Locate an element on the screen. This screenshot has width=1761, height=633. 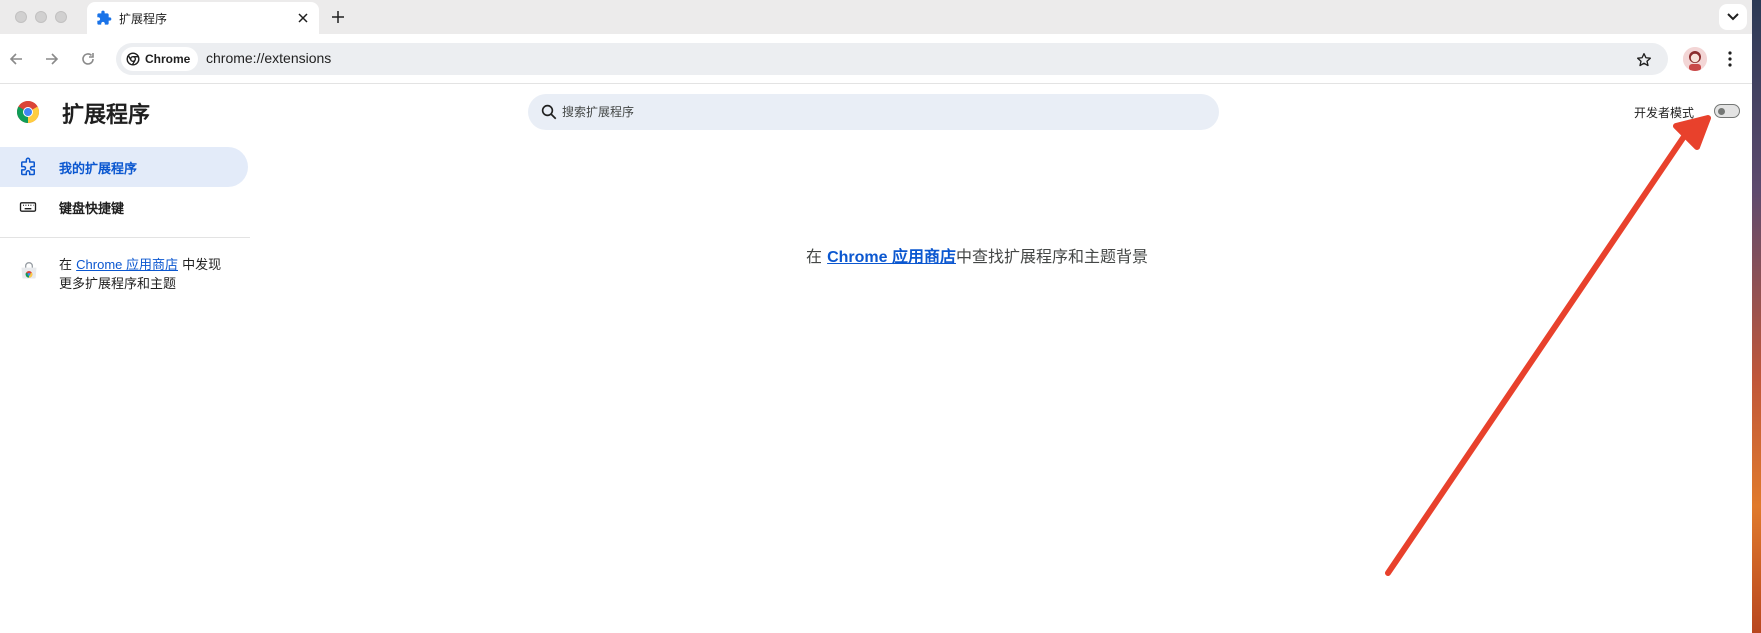
empty-state-prefix: 在 is located at coordinates (817, 256).